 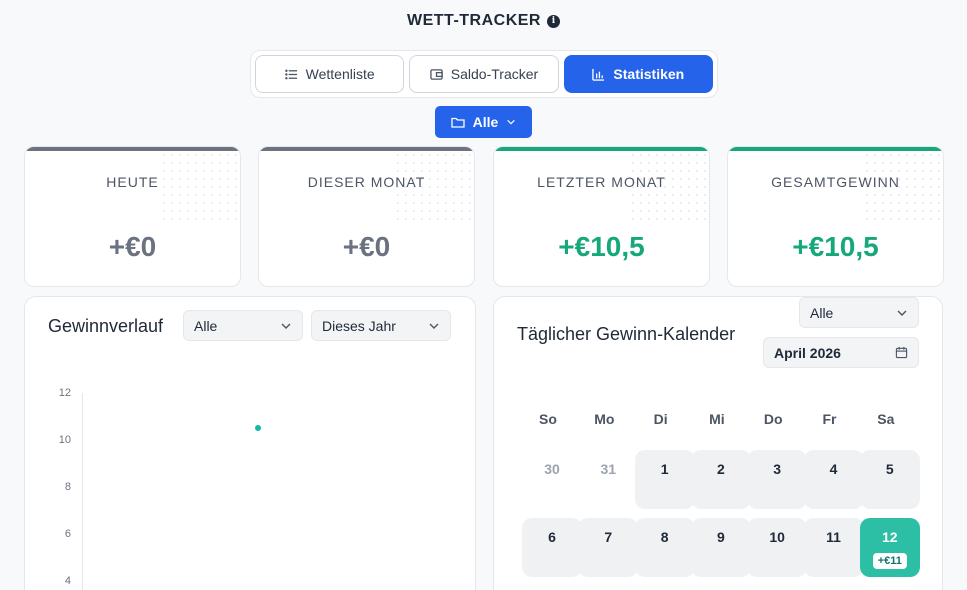 I want to click on weekday-label: Mi, so click(x=717, y=419).